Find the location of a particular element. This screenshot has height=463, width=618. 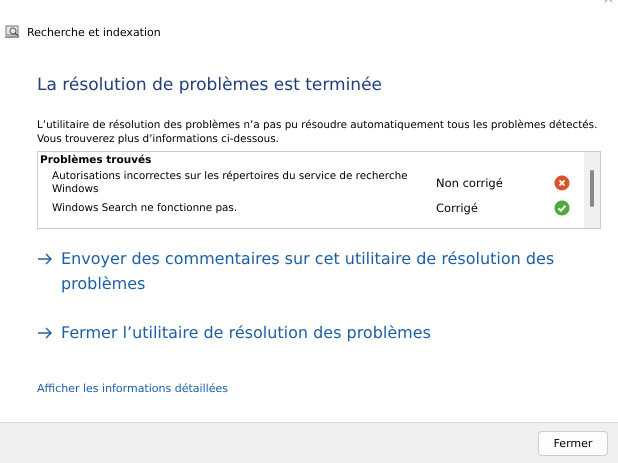

details-link: Afficher les informations détaillées is located at coordinates (132, 388).